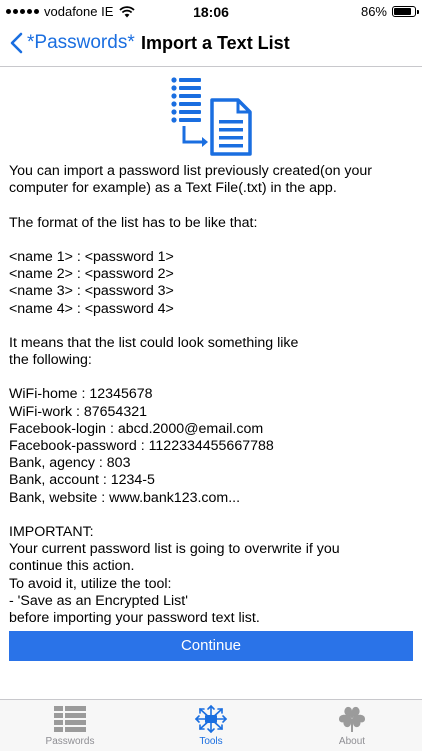 The width and height of the screenshot is (422, 751). Describe the element at coordinates (70, 719) in the screenshot. I see `list-icon` at that location.